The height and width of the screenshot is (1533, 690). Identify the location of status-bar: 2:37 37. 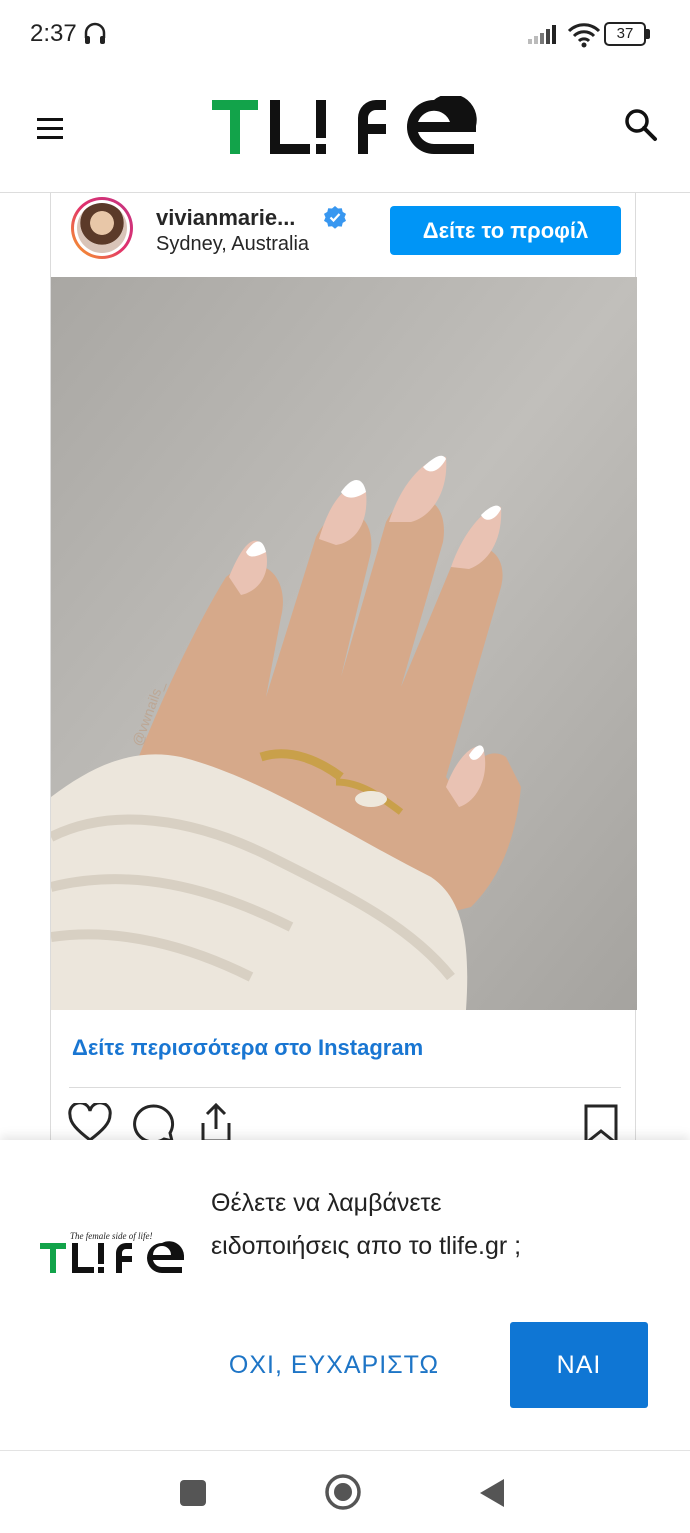
(345, 35).